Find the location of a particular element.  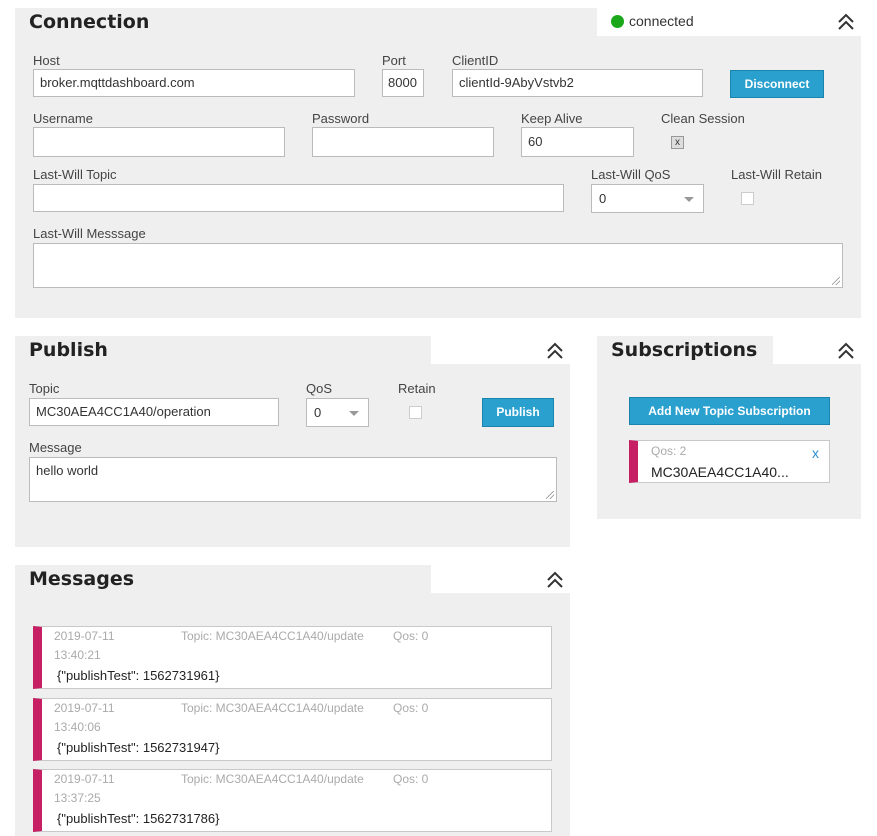

publish-collapse-icon is located at coordinates (555, 351).